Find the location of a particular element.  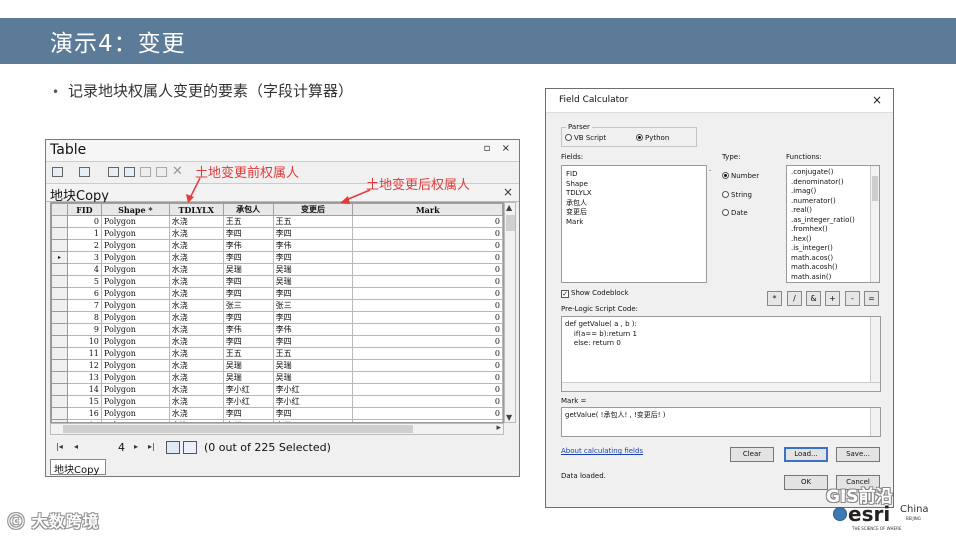

code-vertical-scrollbar is located at coordinates (875, 354).